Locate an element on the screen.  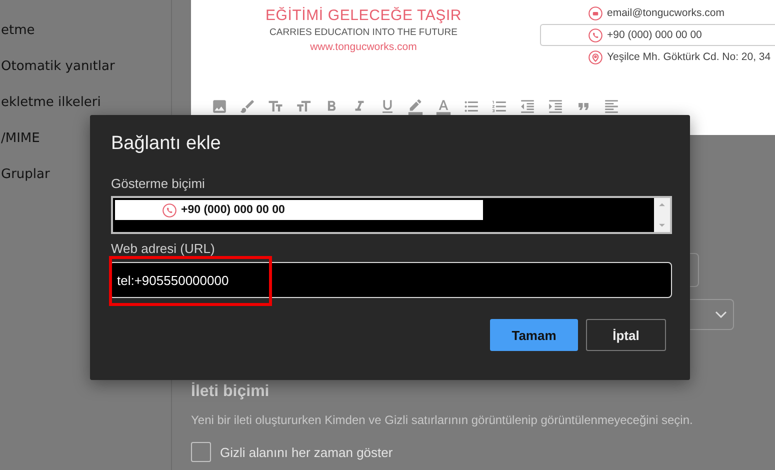
sidebar-item: etme is located at coordinates (86, 31).